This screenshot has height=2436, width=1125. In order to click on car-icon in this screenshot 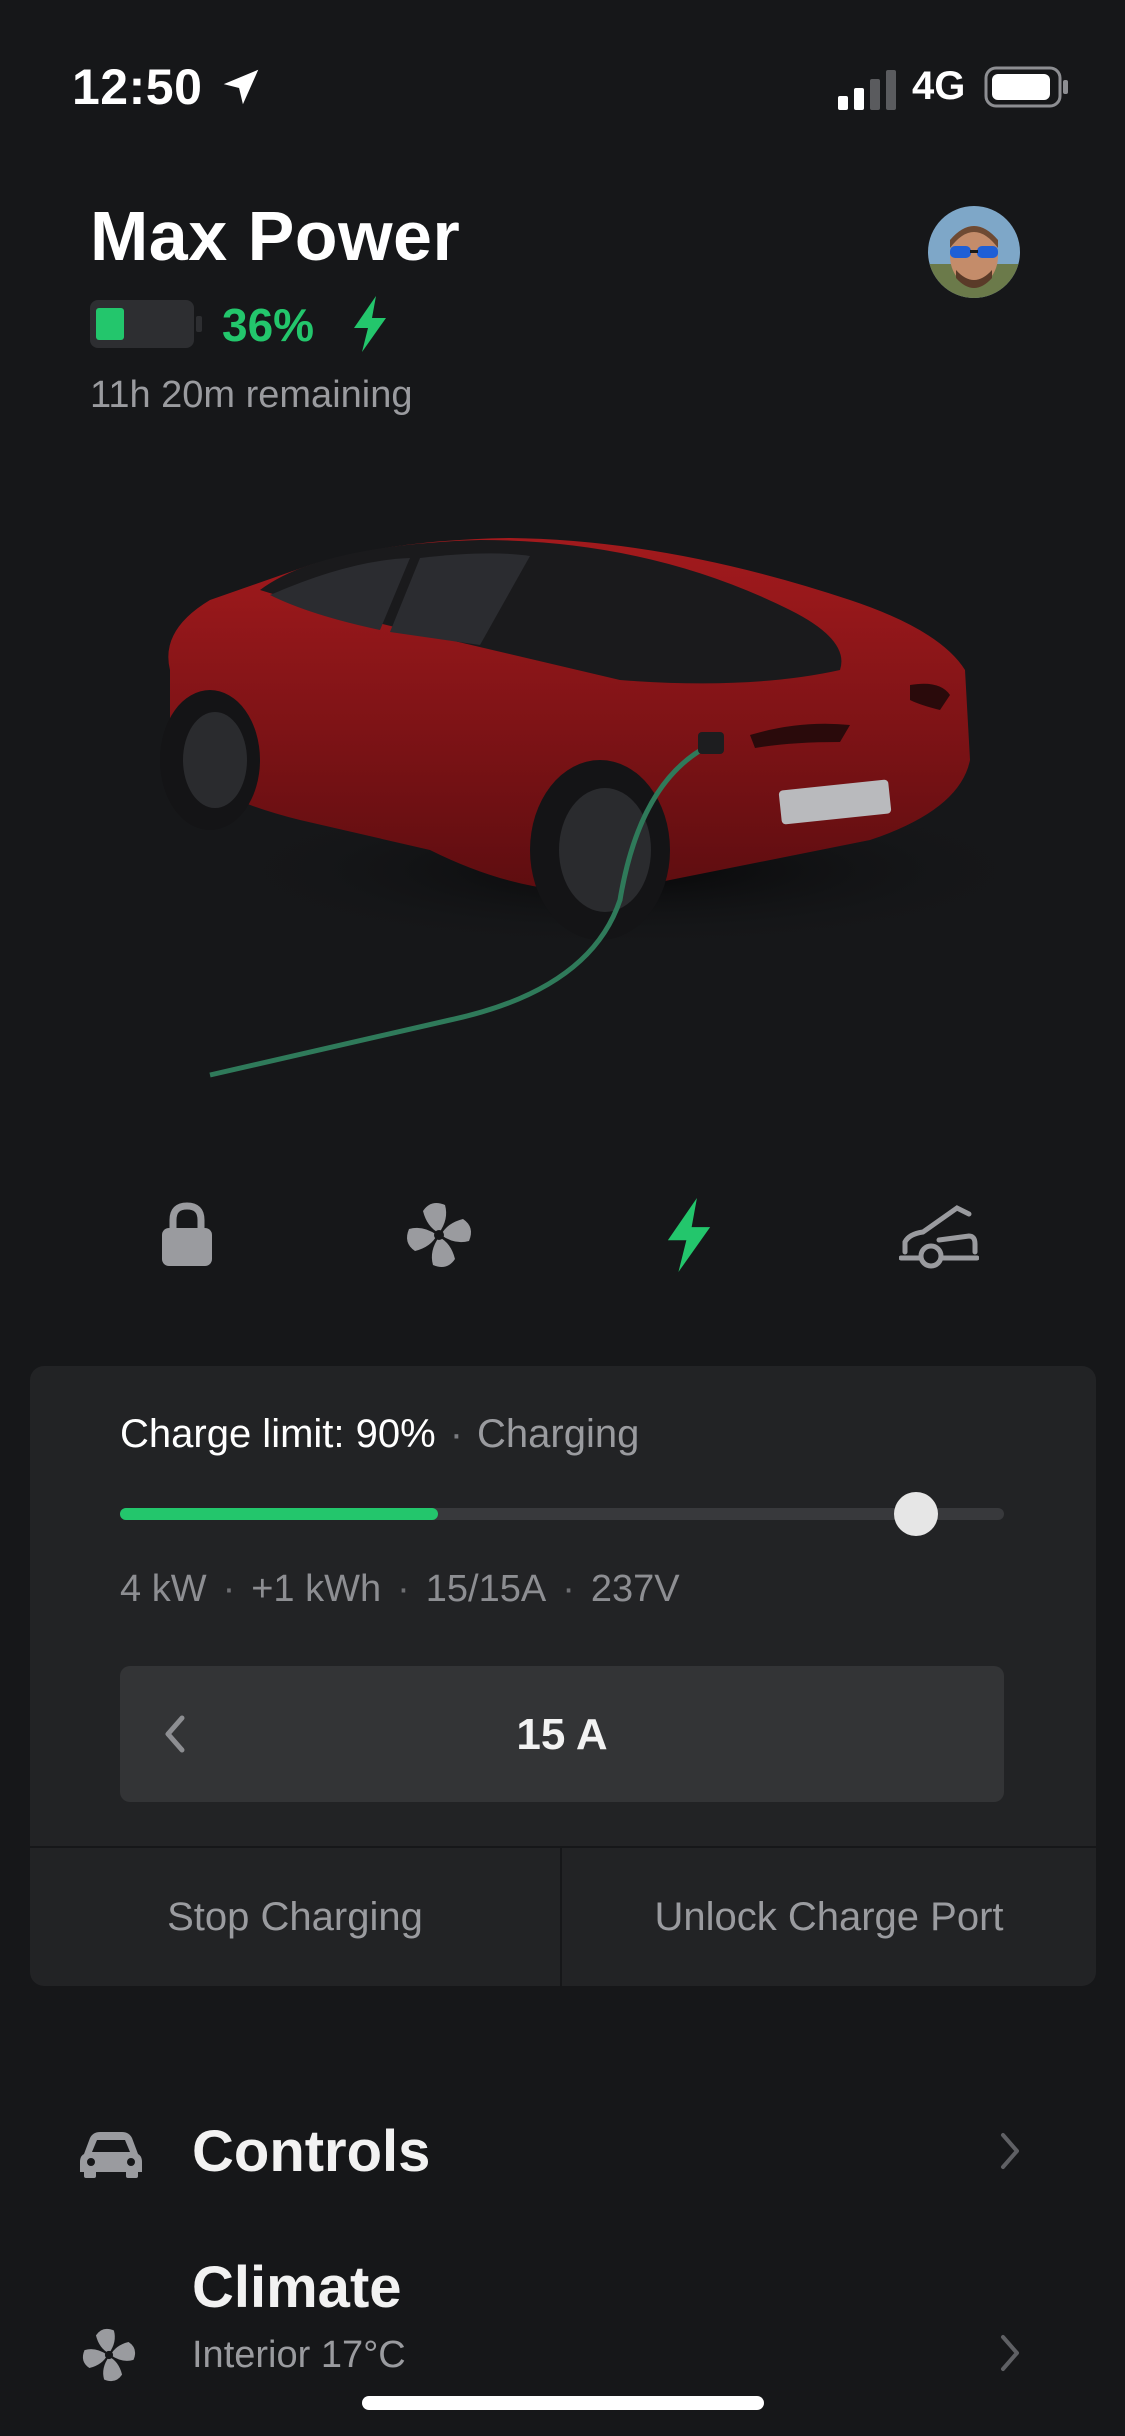, I will do `click(111, 2155)`.